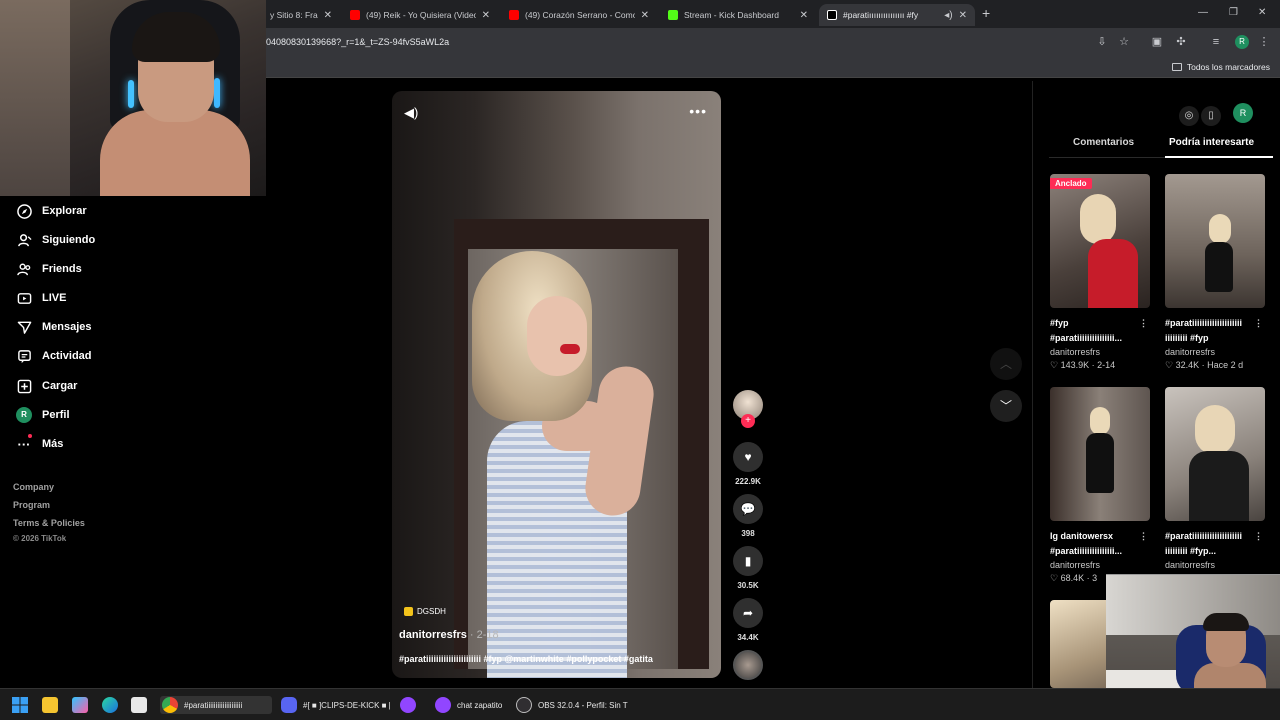  What do you see at coordinates (43, 415) in the screenshot?
I see `sidebar-item-perfil: R Perfil` at bounding box center [43, 415].